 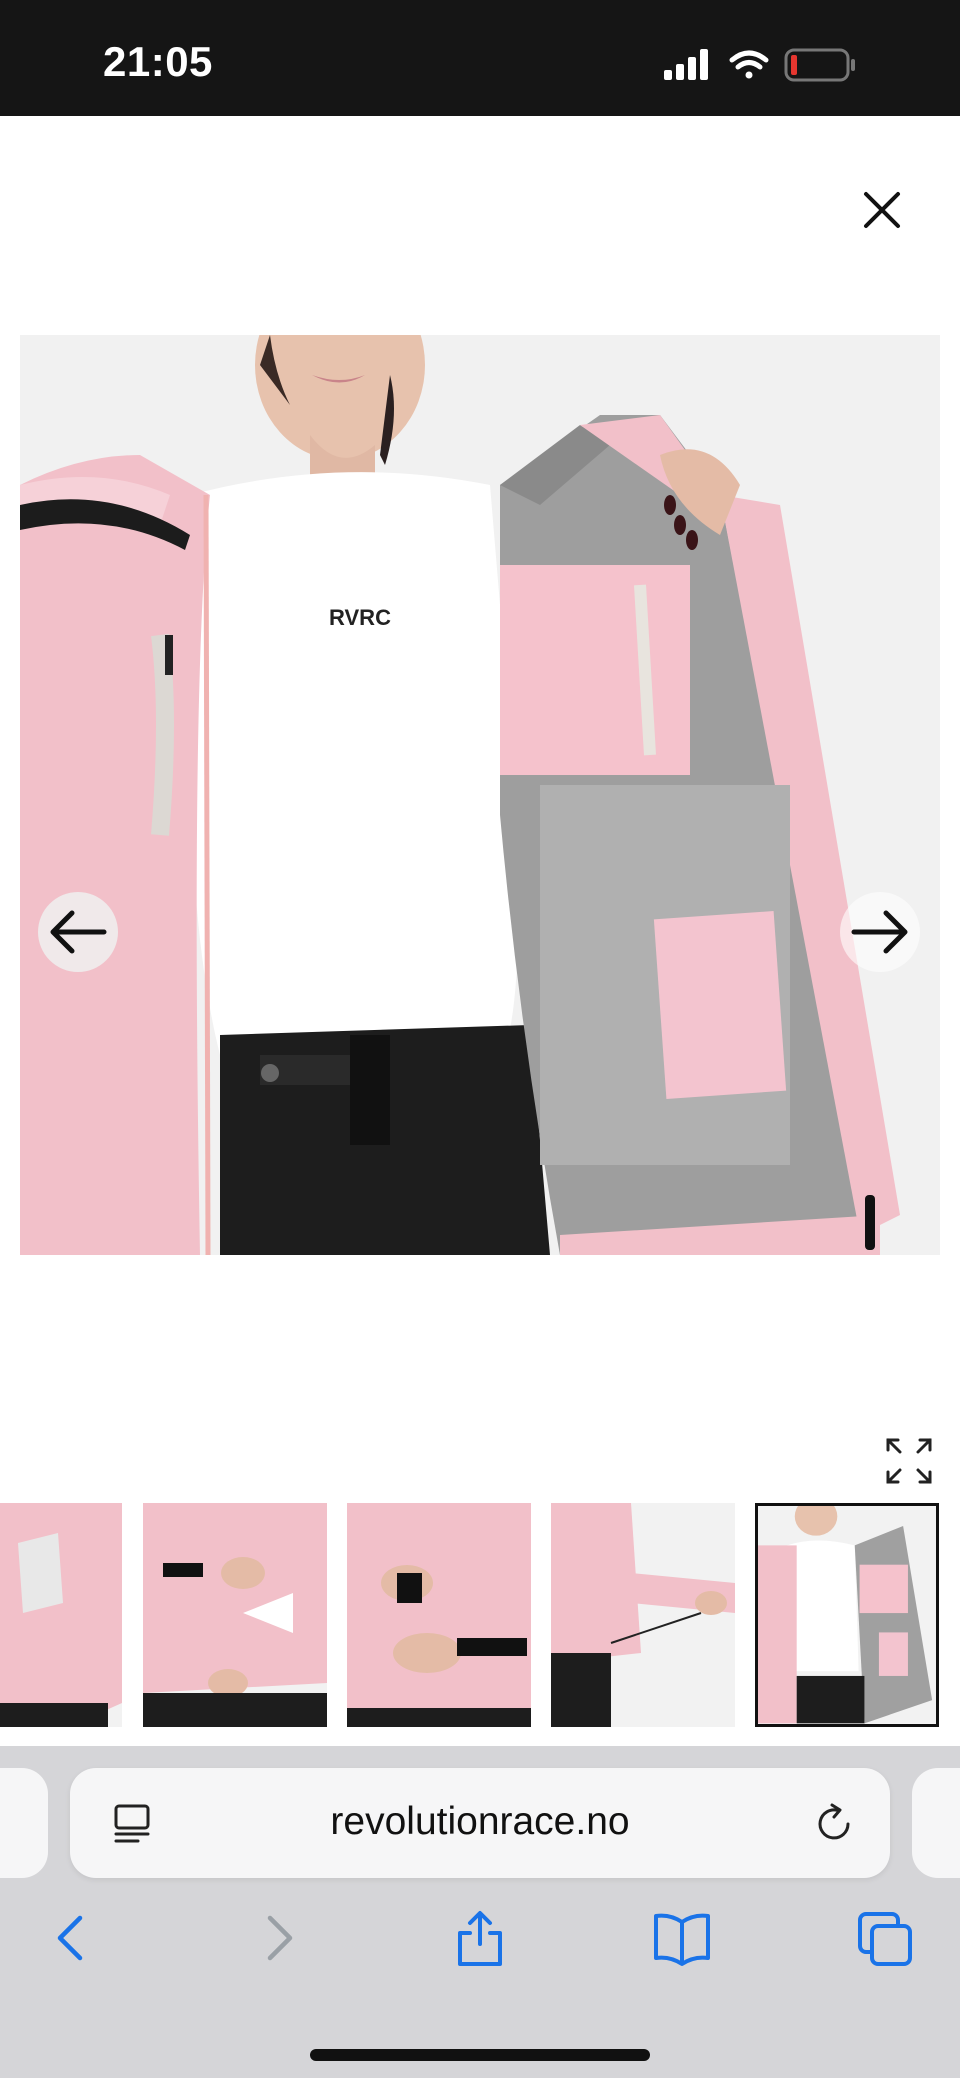 I want to click on tabs-icon, so click(x=886, y=1938).